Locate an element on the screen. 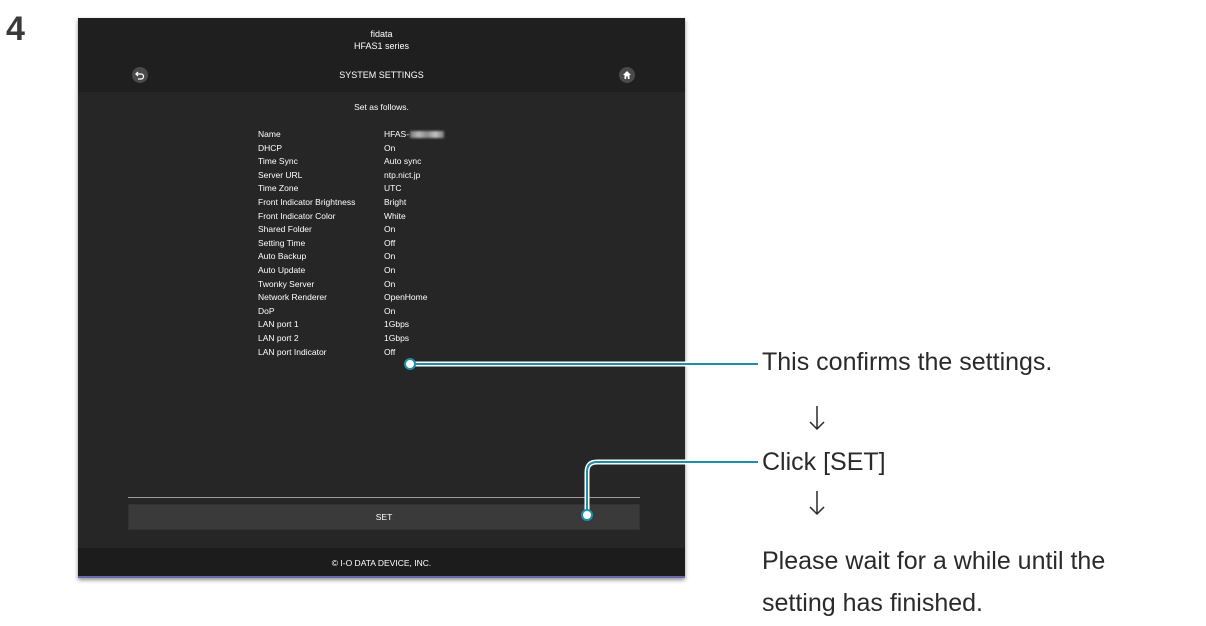 This screenshot has height=626, width=1206. setting-value: Bright is located at coordinates (395, 201).